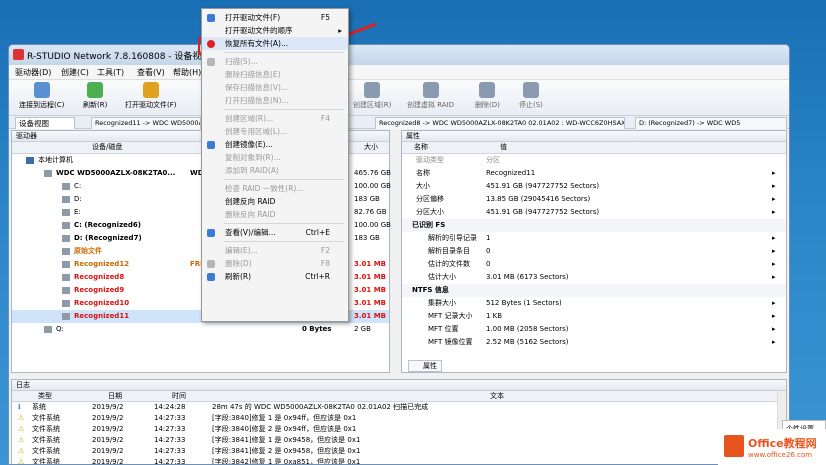 The width and height of the screenshot is (826, 465). I want to click on context-menu-label: 删除扫描信息(E), so click(253, 74).